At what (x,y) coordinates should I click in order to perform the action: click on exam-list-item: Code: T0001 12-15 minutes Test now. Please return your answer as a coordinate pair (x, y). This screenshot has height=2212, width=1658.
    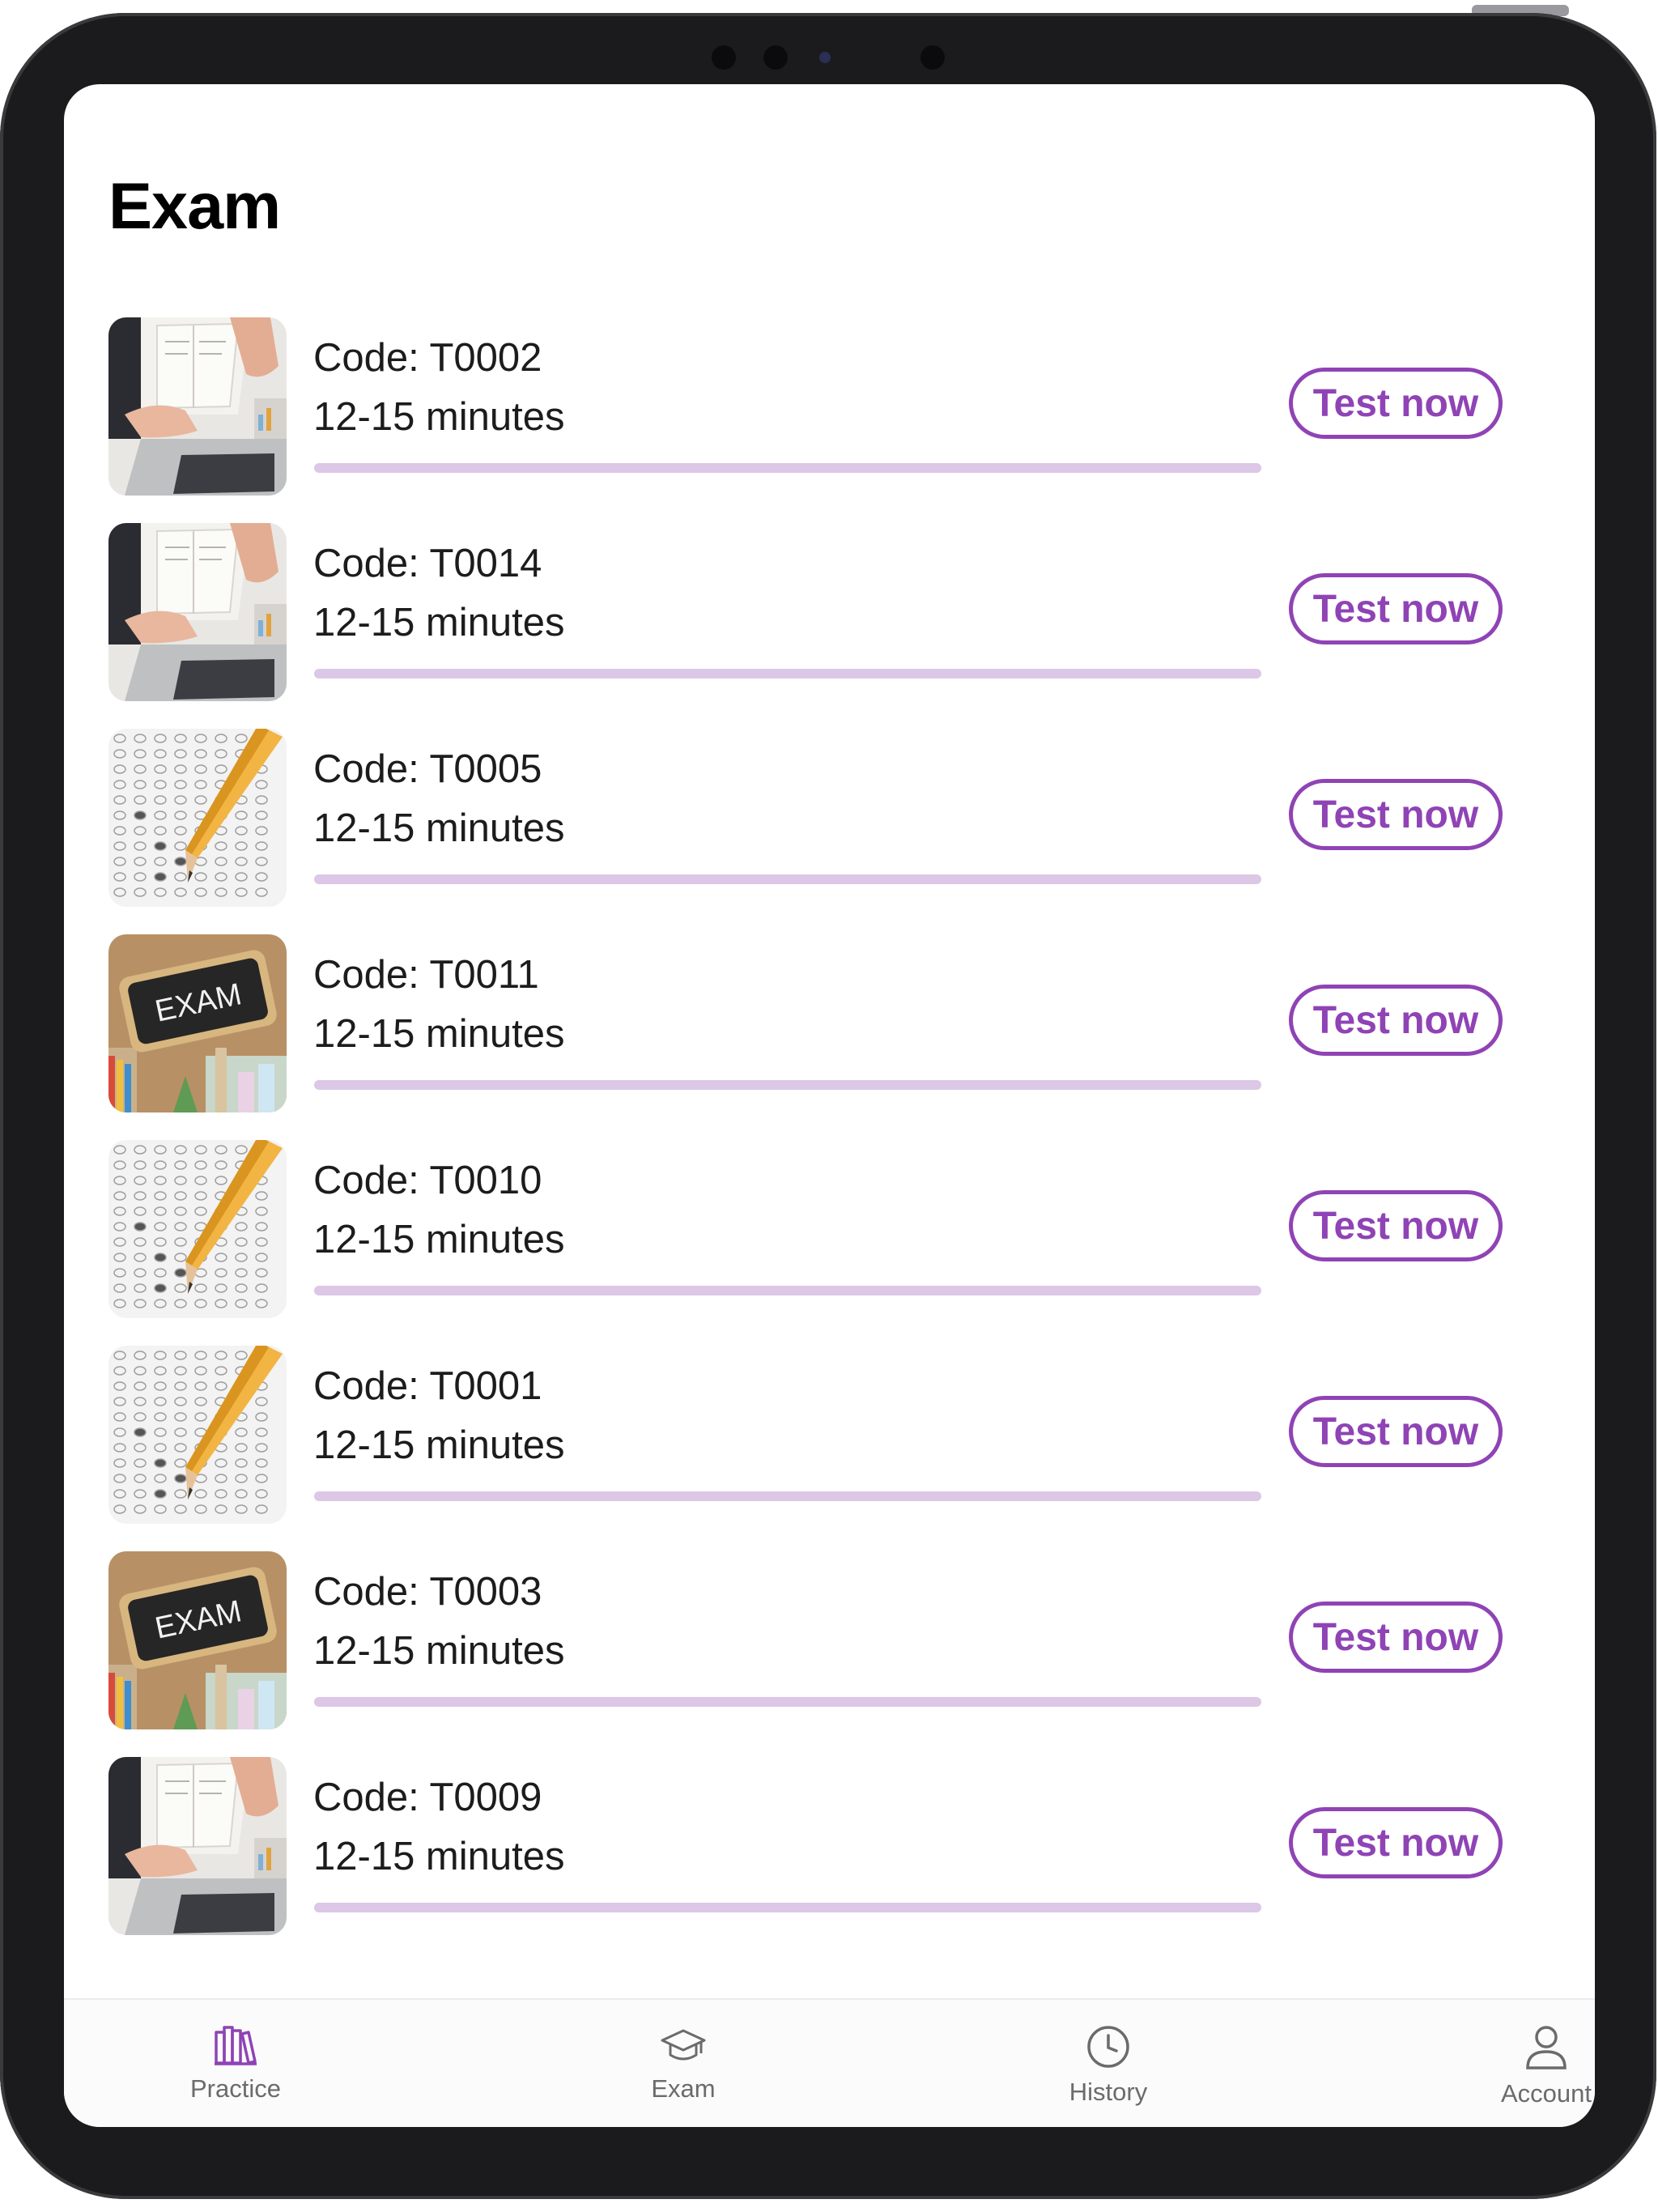
    Looking at the image, I should click on (829, 1448).